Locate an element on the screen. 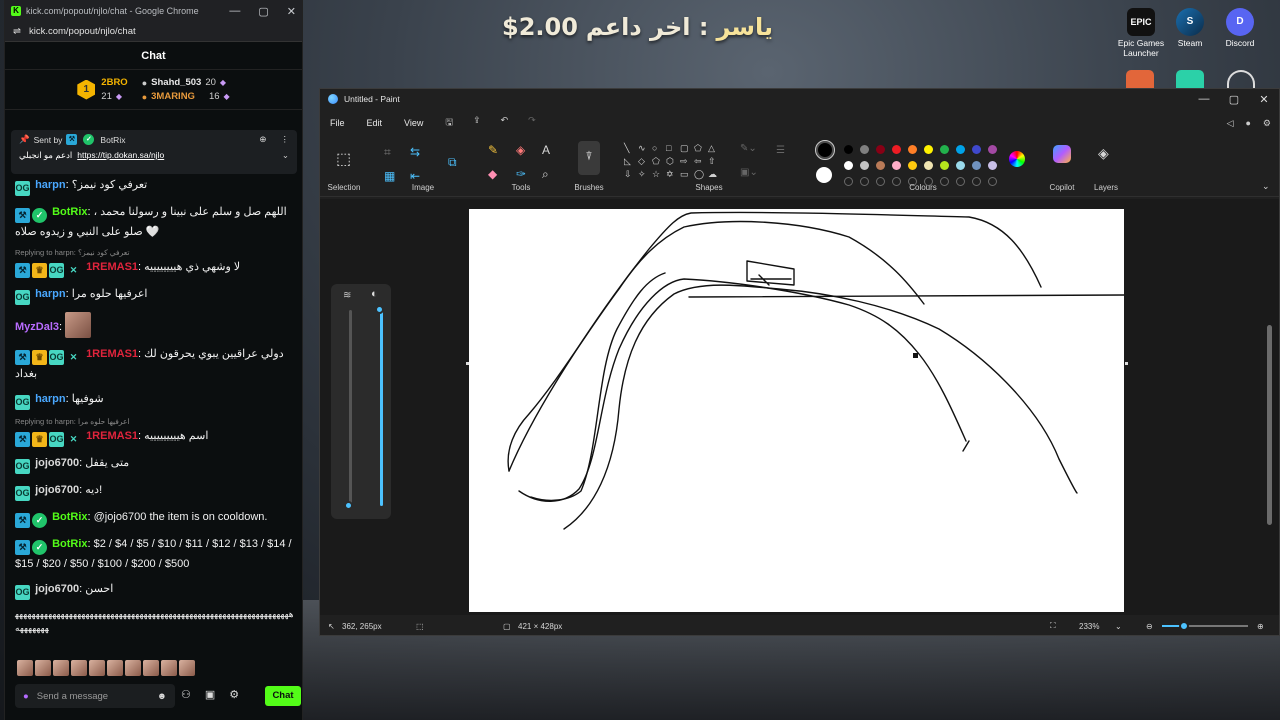  pencil-icon: ✎ is located at coordinates (493, 150).